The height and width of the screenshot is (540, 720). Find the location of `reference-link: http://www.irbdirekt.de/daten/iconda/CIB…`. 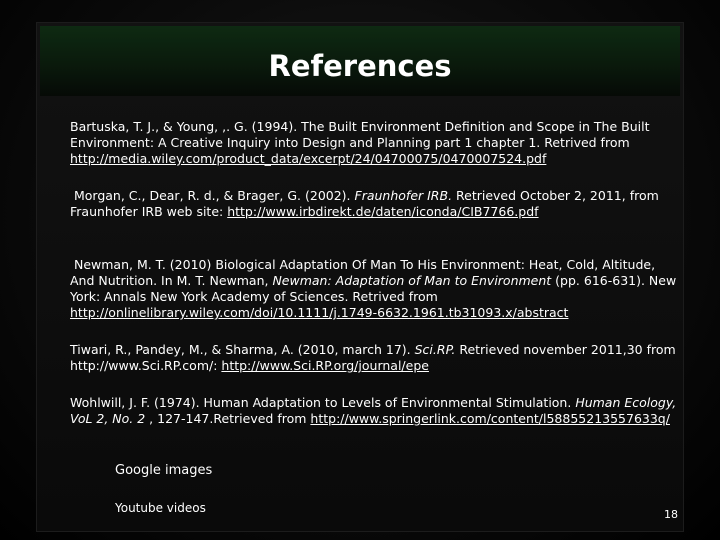

reference-link: http://www.irbdirekt.de/daten/iconda/CIB… is located at coordinates (382, 211).